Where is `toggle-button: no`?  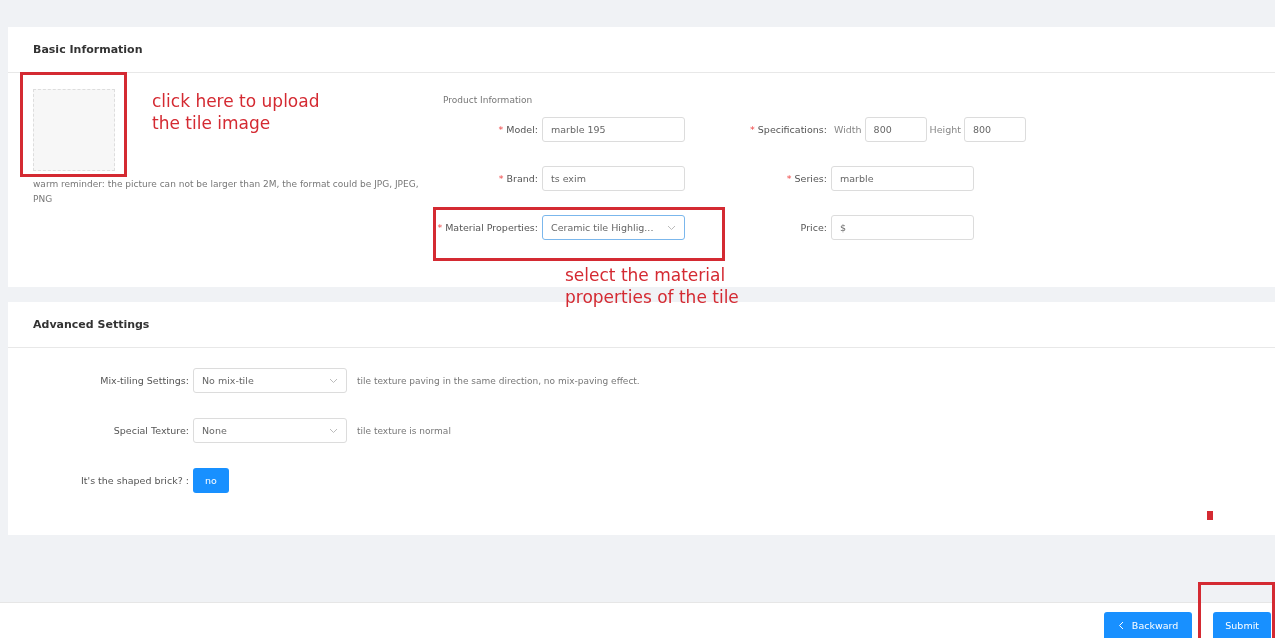 toggle-button: no is located at coordinates (211, 480).